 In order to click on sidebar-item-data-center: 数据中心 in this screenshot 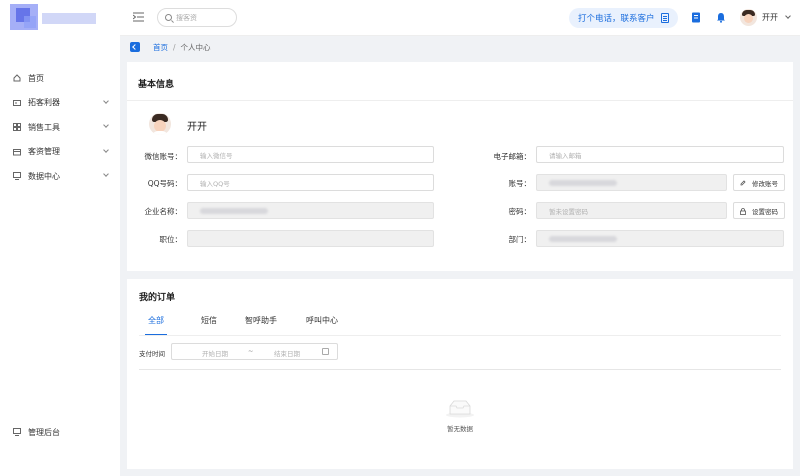, I will do `click(60, 176)`.